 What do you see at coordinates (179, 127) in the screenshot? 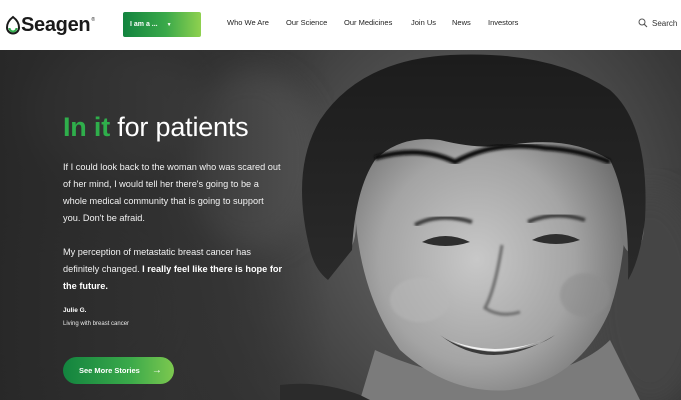
I see `hero-headline-rest: for patients` at bounding box center [179, 127].